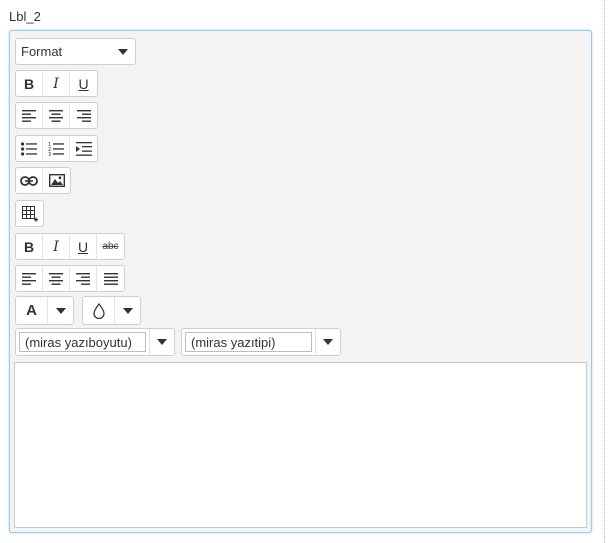 Image resolution: width=615 pixels, height=543 pixels. Describe the element at coordinates (29, 246) in the screenshot. I see `bold-button-2: B` at that location.